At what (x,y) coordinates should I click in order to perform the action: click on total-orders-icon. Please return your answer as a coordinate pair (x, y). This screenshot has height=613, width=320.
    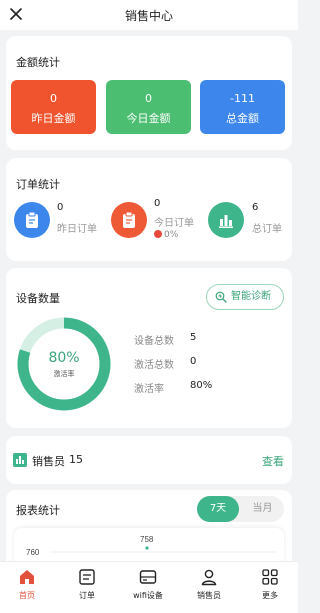
    Looking at the image, I should click on (226, 220).